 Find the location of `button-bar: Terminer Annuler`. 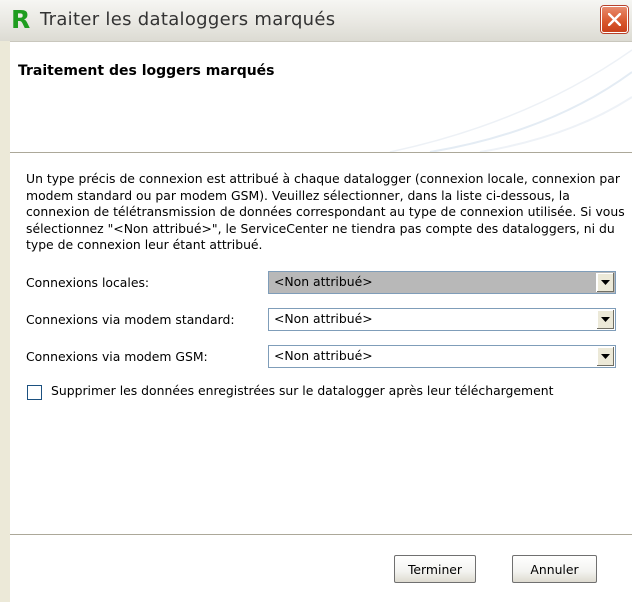

button-bar: Terminer Annuler is located at coordinates (321, 569).